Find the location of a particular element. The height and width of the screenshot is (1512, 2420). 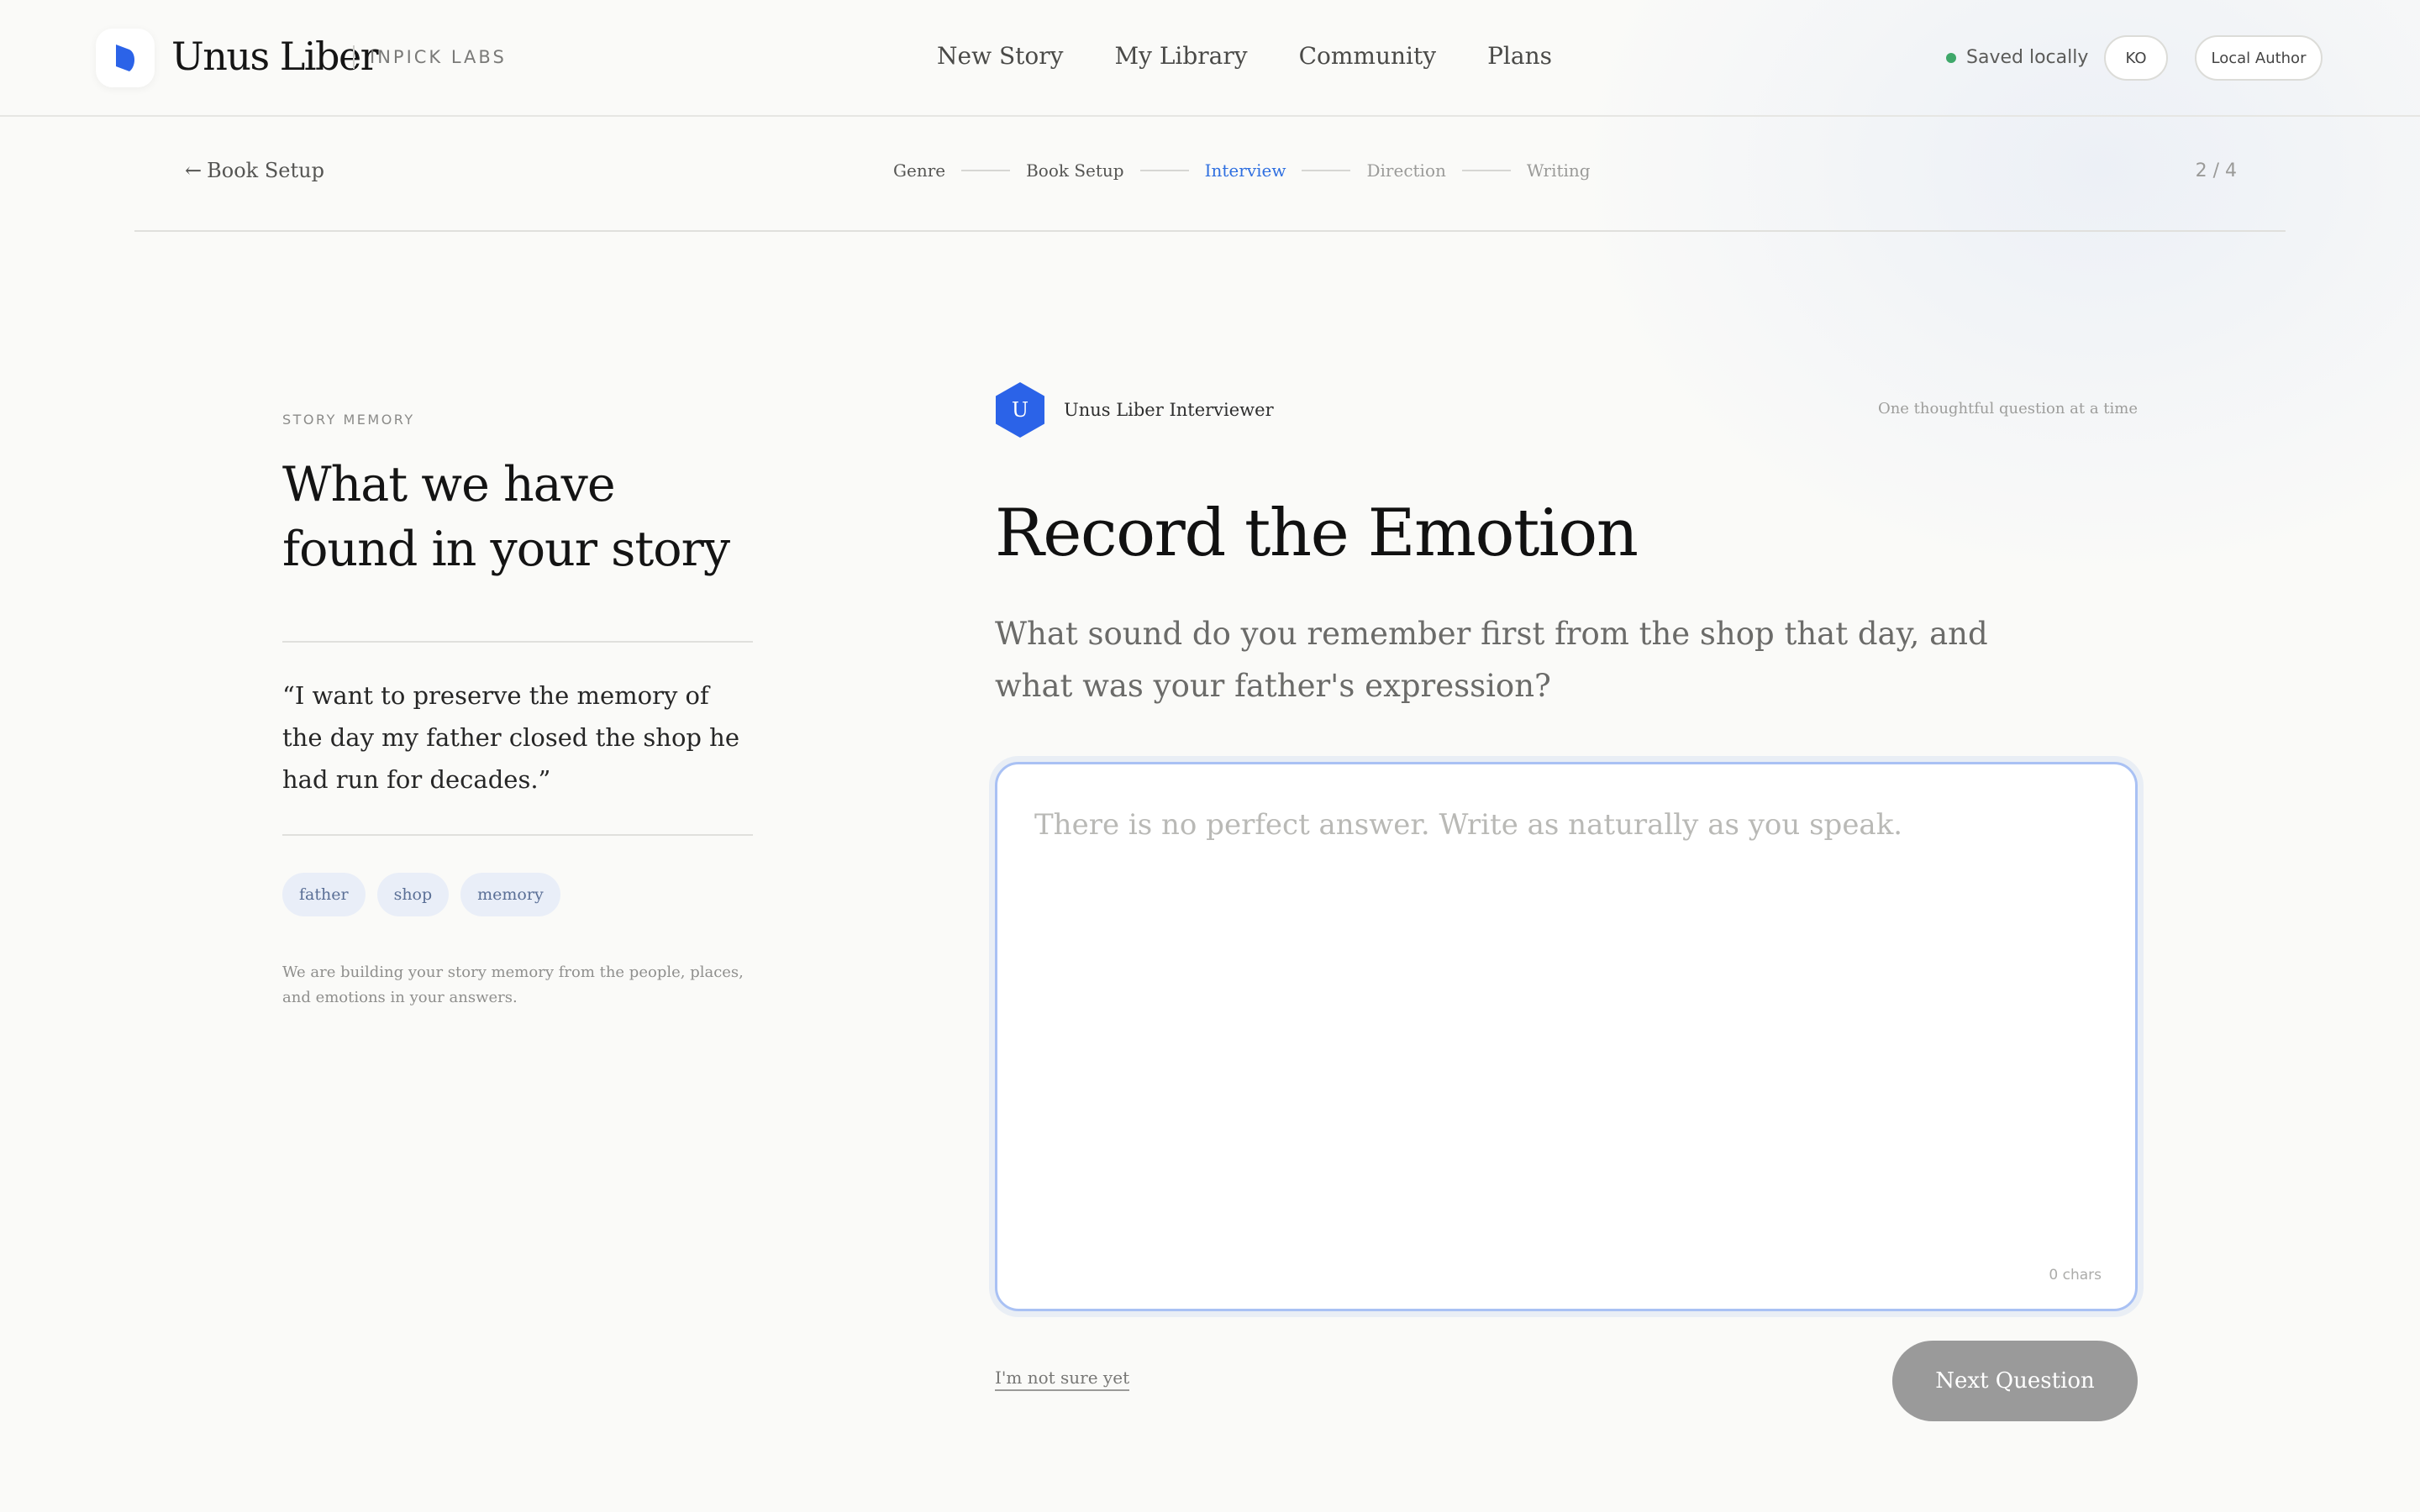

brand-name: Unus Liber is located at coordinates (275, 56).